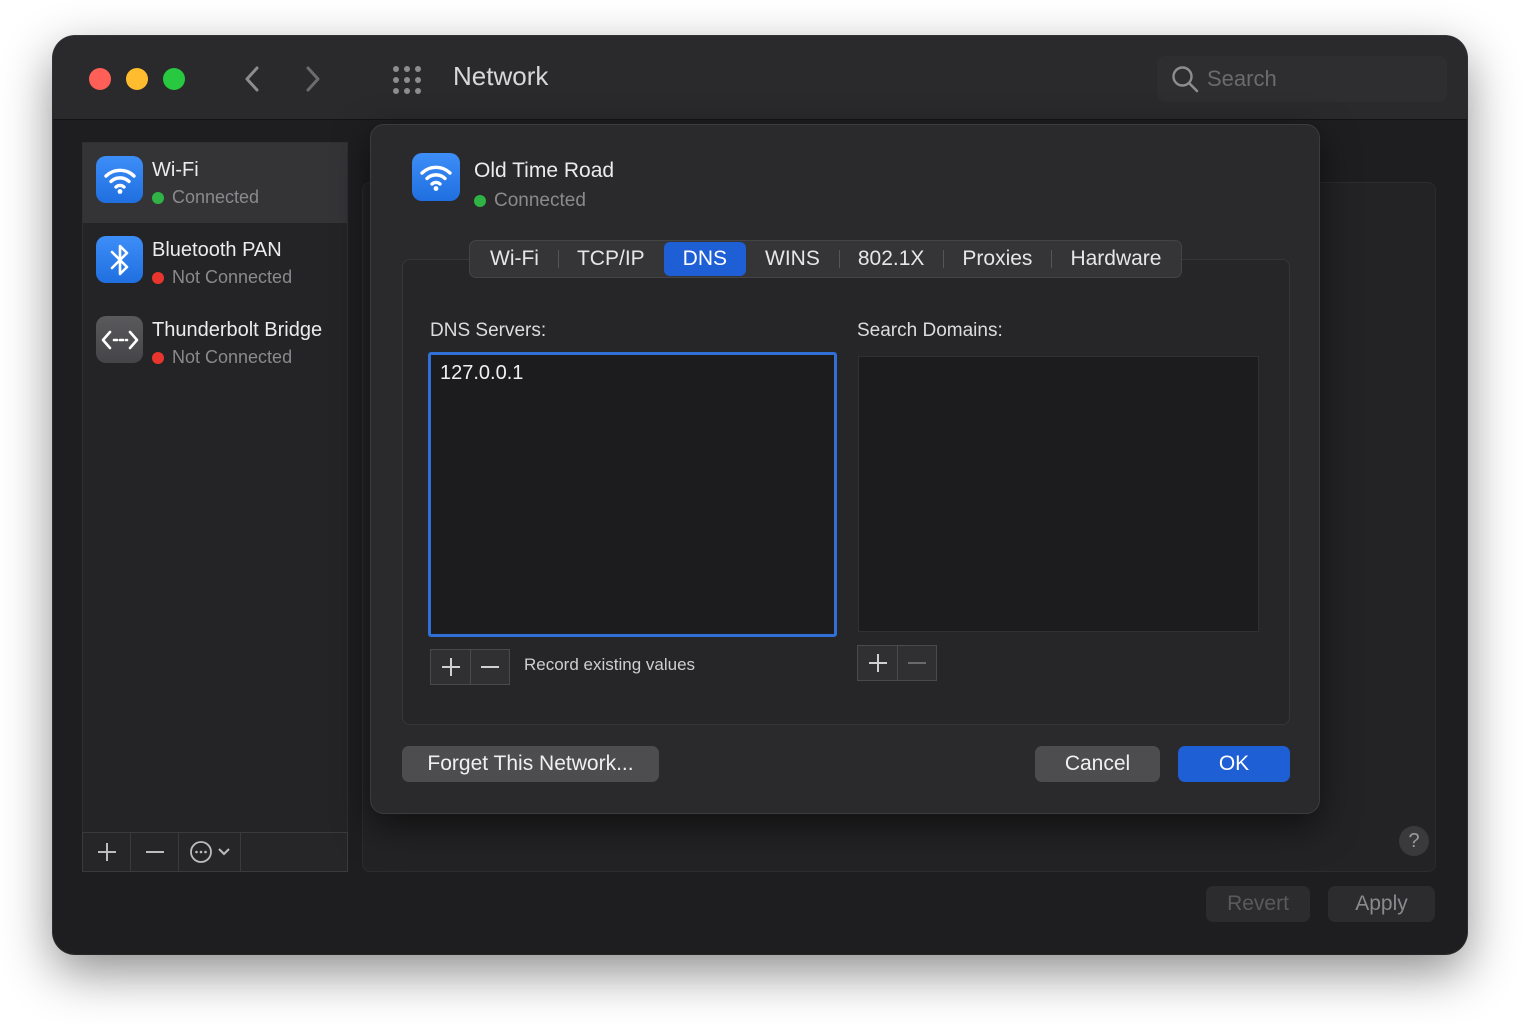 This screenshot has height=1024, width=1536. What do you see at coordinates (501, 76) in the screenshot?
I see `window-title: Network` at bounding box center [501, 76].